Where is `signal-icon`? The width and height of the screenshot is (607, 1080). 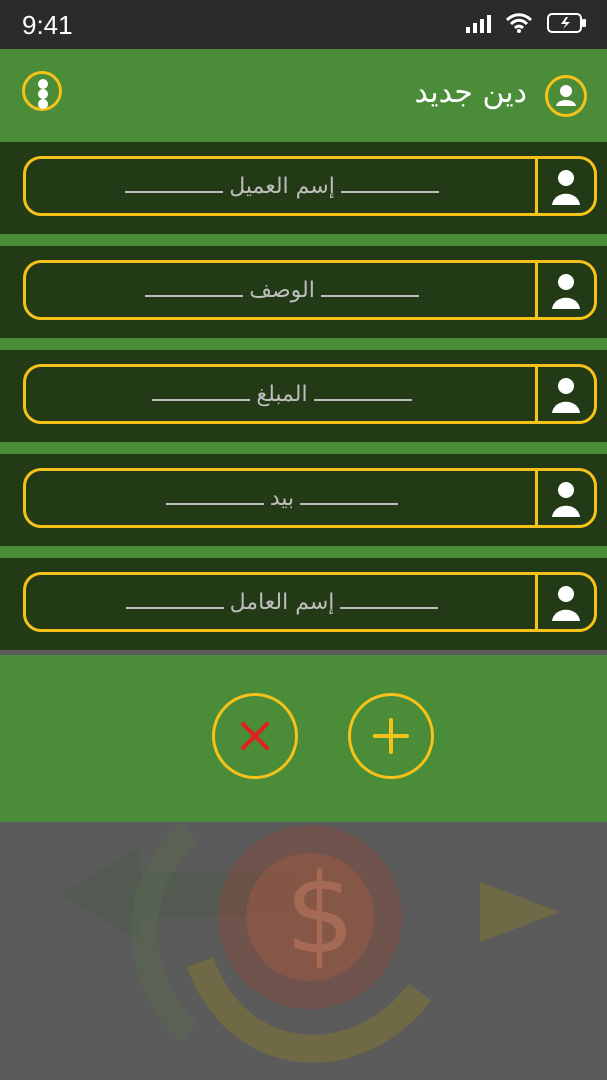
signal-icon is located at coordinates (478, 25).